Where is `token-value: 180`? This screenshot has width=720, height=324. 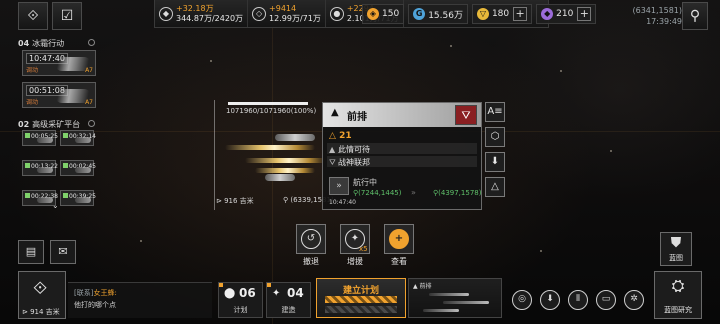 token-value: 180 is located at coordinates (500, 14).